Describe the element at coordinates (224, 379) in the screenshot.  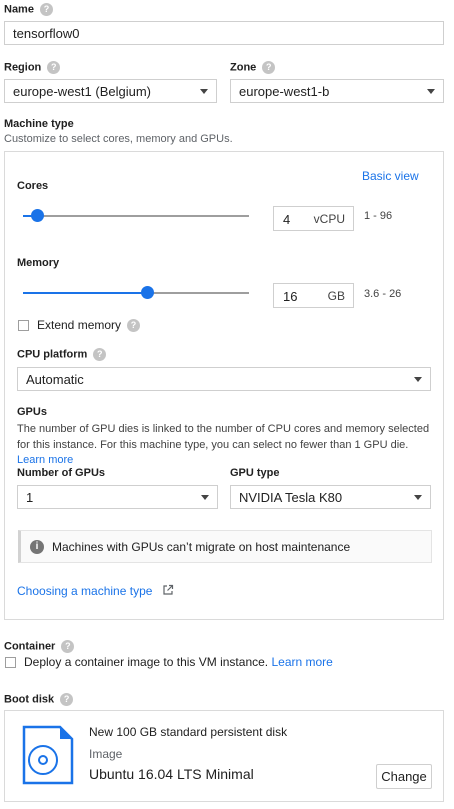
I see `cpu-platform-select: Automatic` at that location.